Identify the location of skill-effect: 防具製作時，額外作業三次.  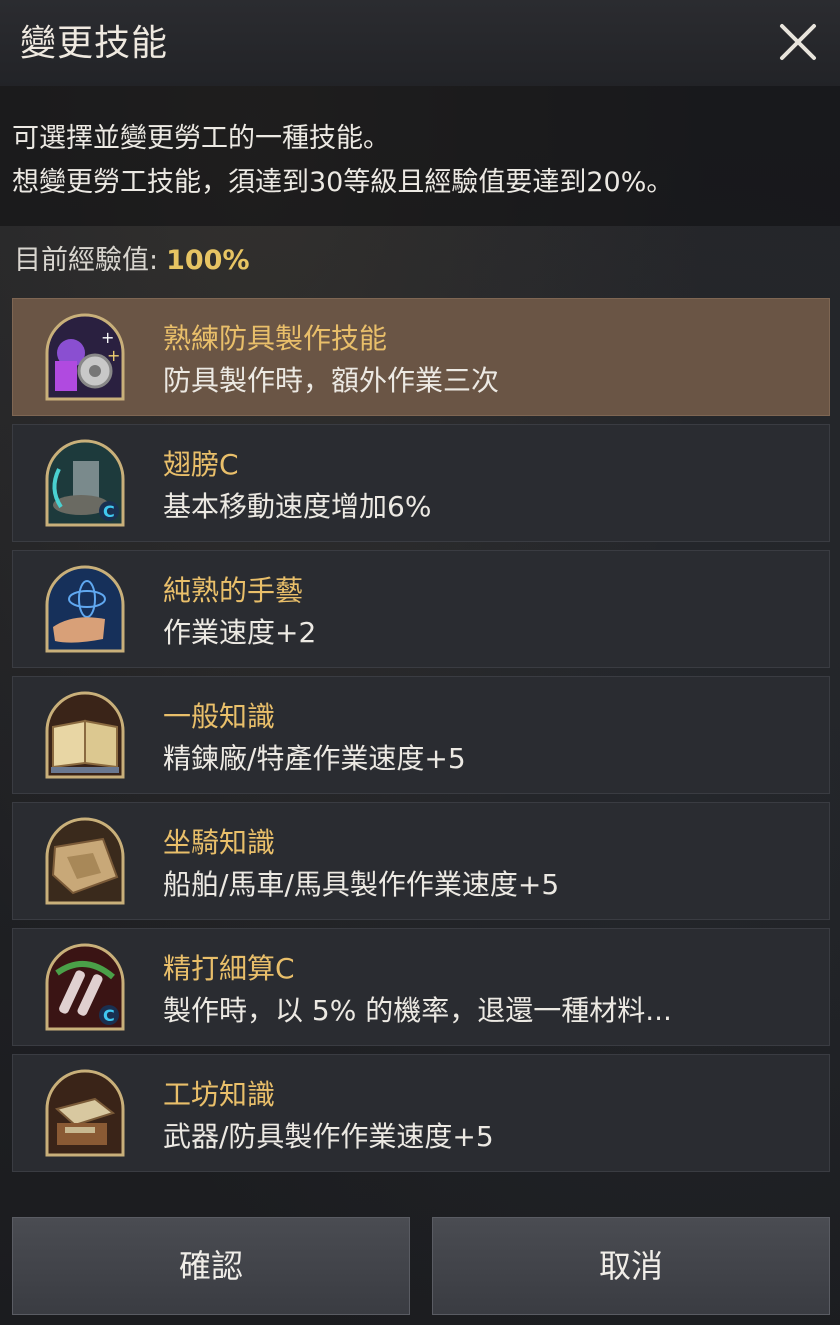
(331, 380).